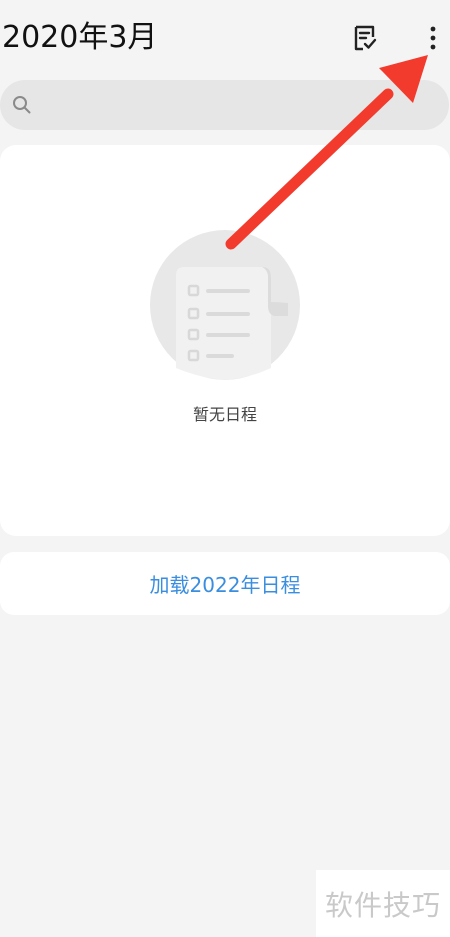 Image resolution: width=450 pixels, height=937 pixels. I want to click on load-schedule-button: 加载2022年日程, so click(225, 583).